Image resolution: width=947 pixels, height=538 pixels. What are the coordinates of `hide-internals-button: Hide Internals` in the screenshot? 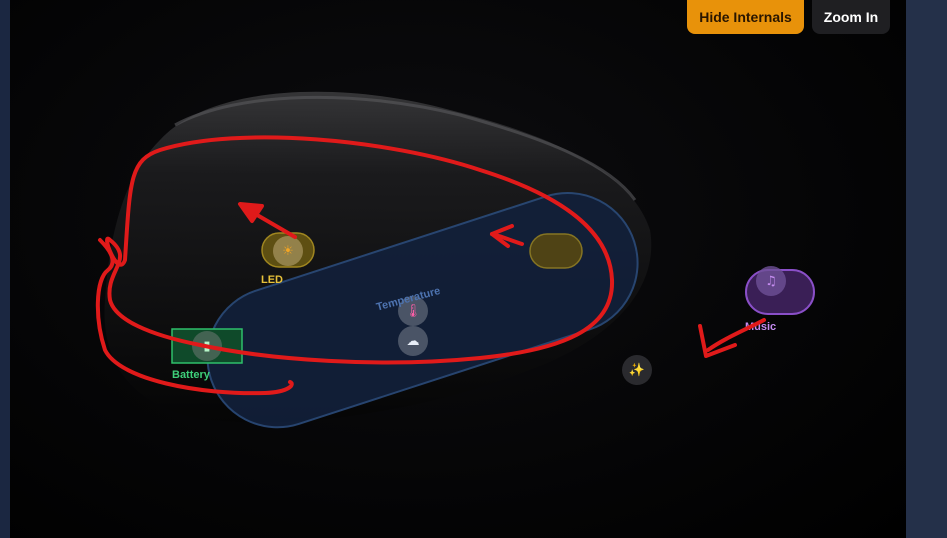 It's located at (745, 17).